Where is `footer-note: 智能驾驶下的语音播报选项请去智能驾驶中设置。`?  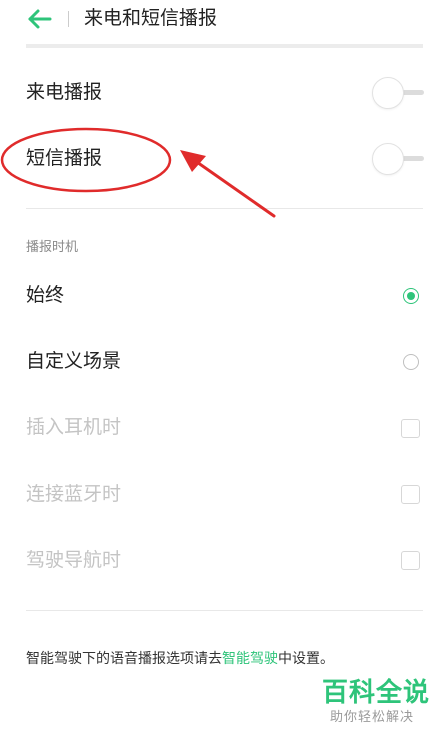 footer-note: 智能驾驶下的语音播报选项请去智能驾驶中设置。 is located at coordinates (180, 658).